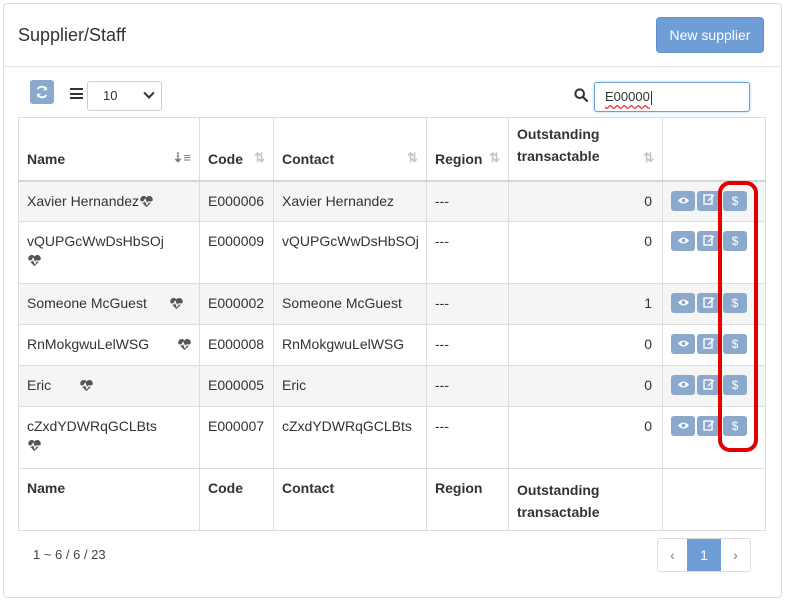 The image size is (785, 601). I want to click on column-header-code: Code ⇅, so click(236, 149).